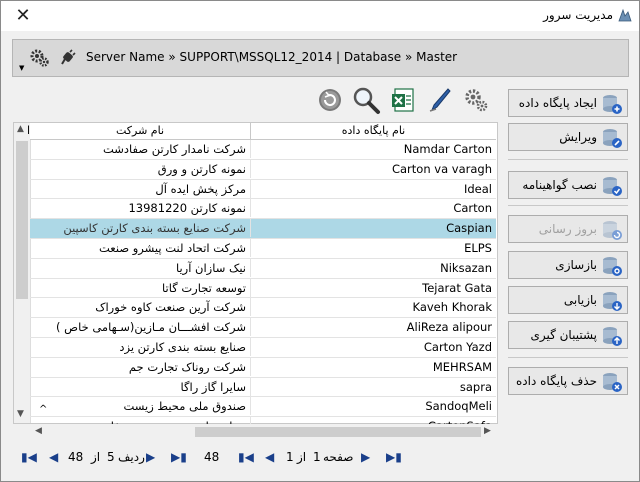  Describe the element at coordinates (23, 16) in the screenshot. I see `close-button: ✕` at that location.